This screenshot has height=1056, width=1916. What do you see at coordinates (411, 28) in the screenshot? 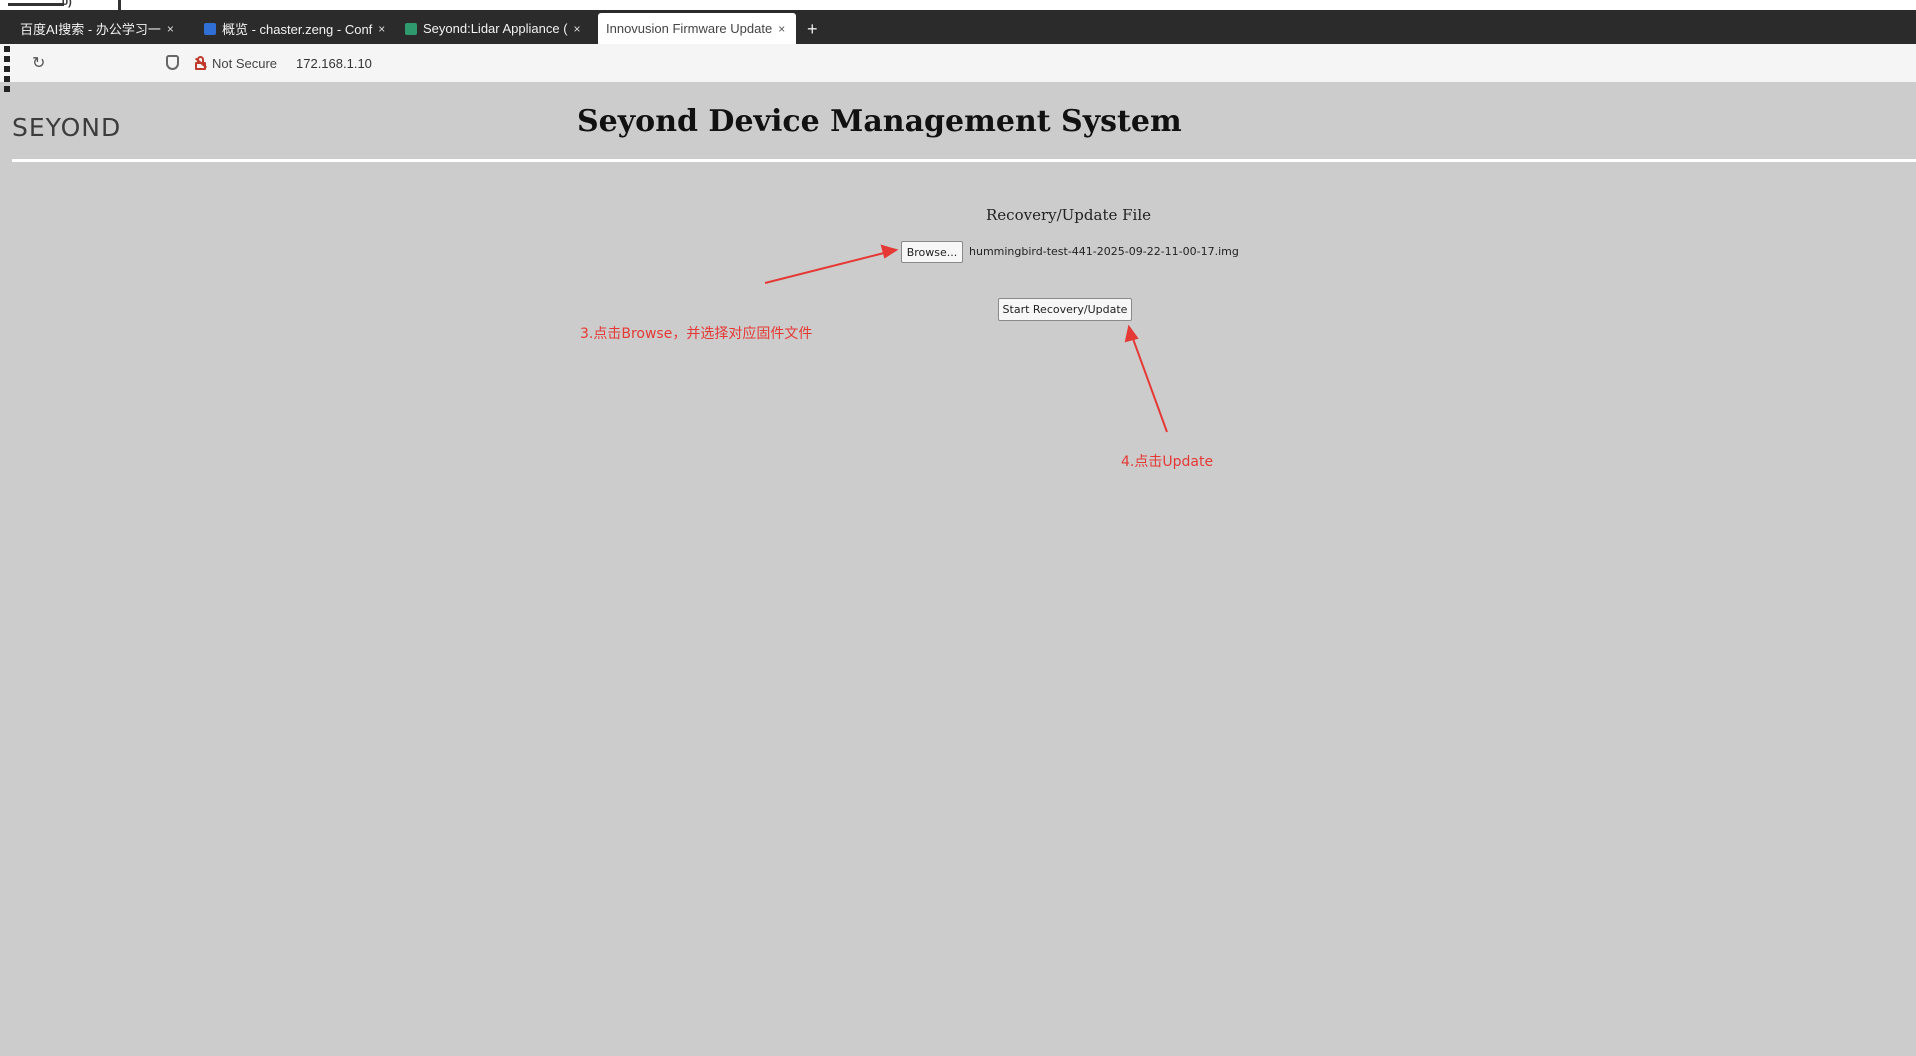
I see `lidar-favicon-icon` at bounding box center [411, 28].